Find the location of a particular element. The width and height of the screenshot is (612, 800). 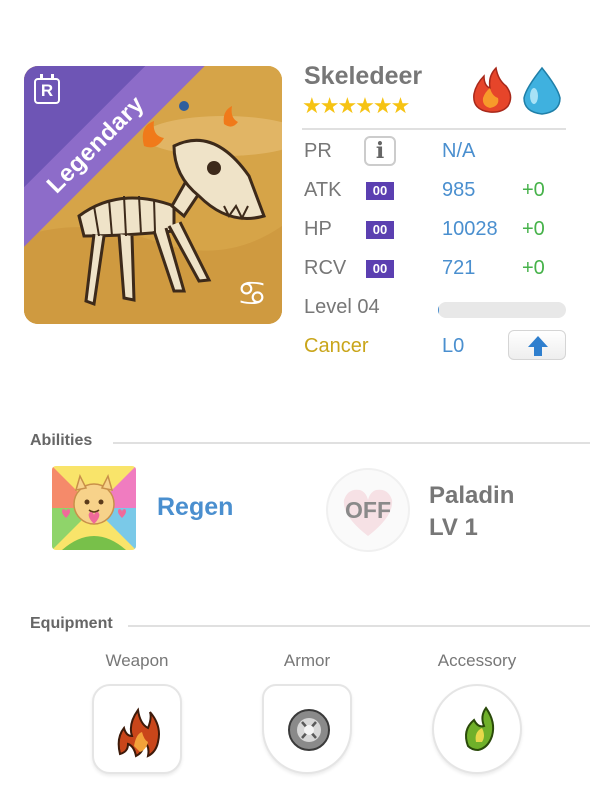

abilities-divider is located at coordinates (351, 443).